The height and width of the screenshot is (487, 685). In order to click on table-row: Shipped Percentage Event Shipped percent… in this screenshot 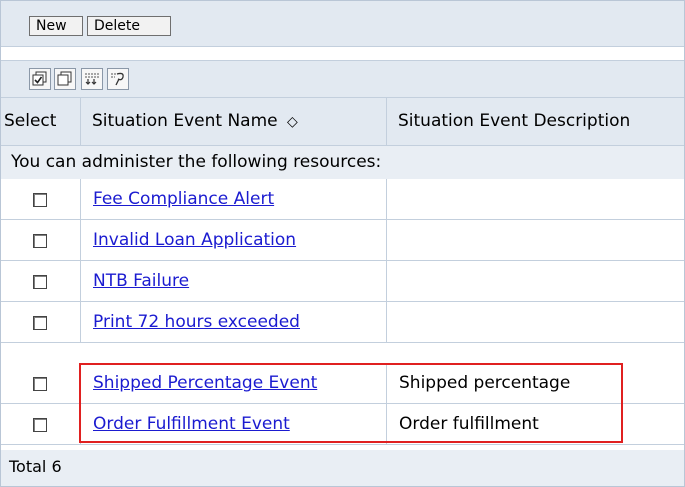, I will do `click(342, 383)`.